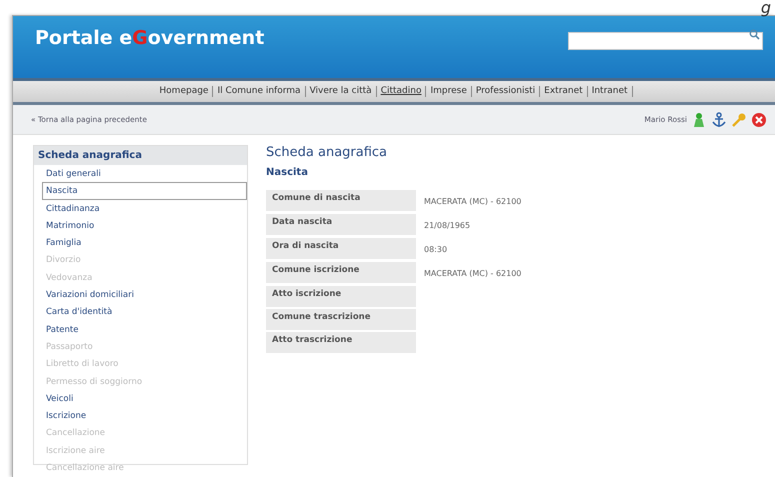  What do you see at coordinates (144, 225) in the screenshot?
I see `sidebar-item: Matrimonio` at bounding box center [144, 225].